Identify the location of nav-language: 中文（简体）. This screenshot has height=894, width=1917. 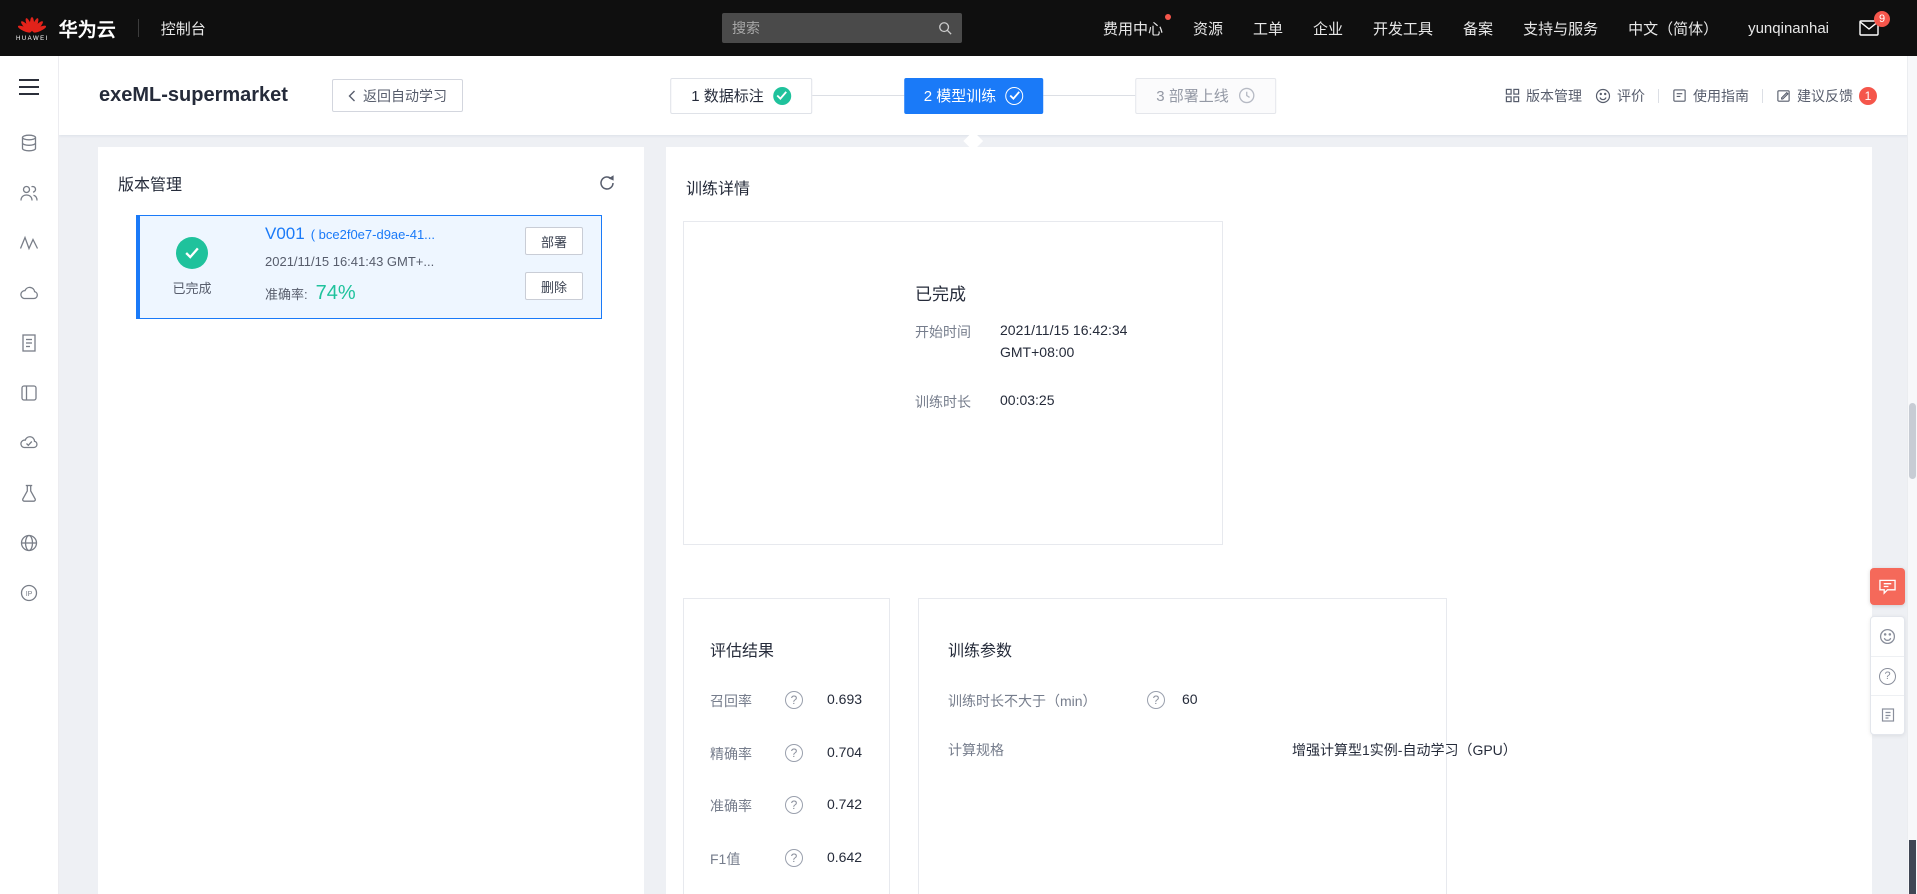
(1673, 28).